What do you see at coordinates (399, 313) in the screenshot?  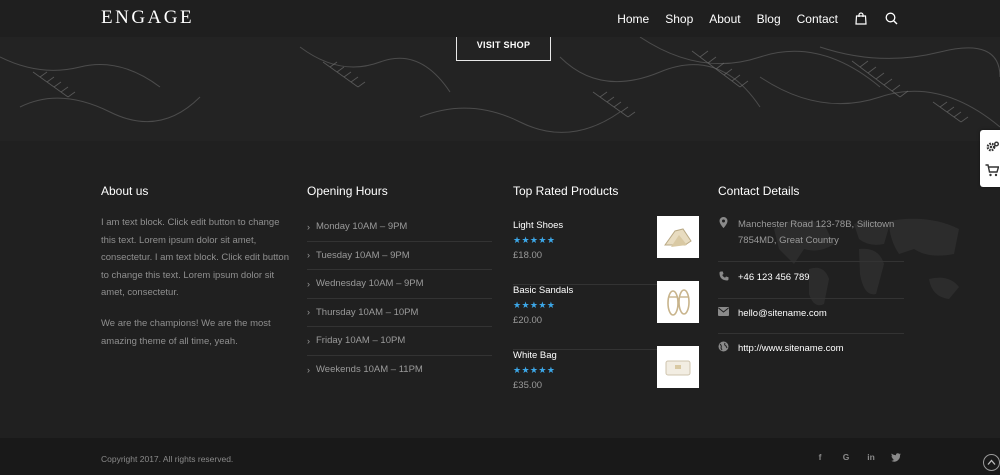 I see `list-item: › Thursday 10AM – 10PM` at bounding box center [399, 313].